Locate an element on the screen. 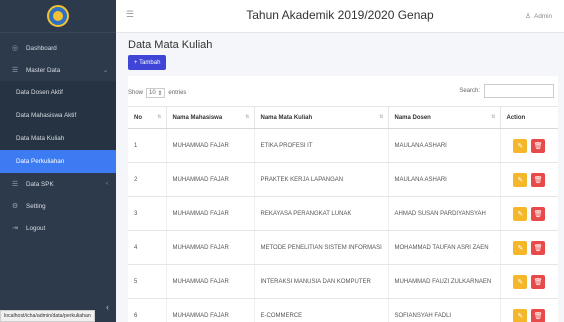 The height and width of the screenshot is (322, 564). sidebar-item-master-data: ☰ Master Data ⌄ is located at coordinates (58, 70).